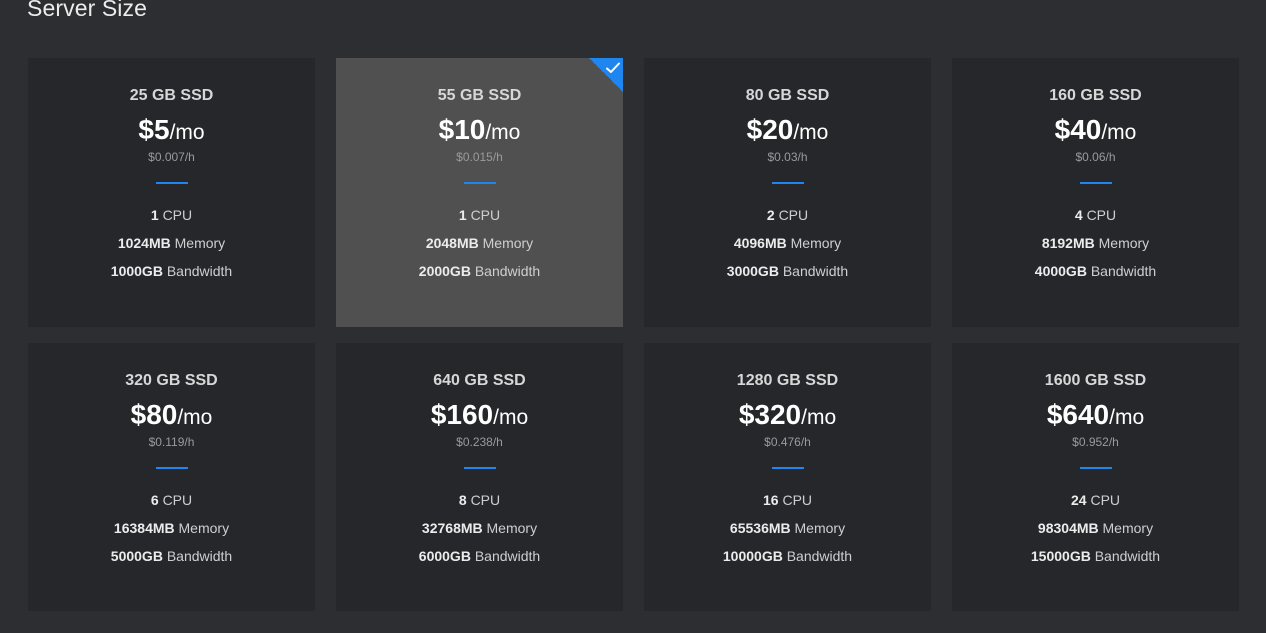 This screenshot has height=633, width=1266. I want to click on plan-cpu: 8 CPU, so click(479, 500).